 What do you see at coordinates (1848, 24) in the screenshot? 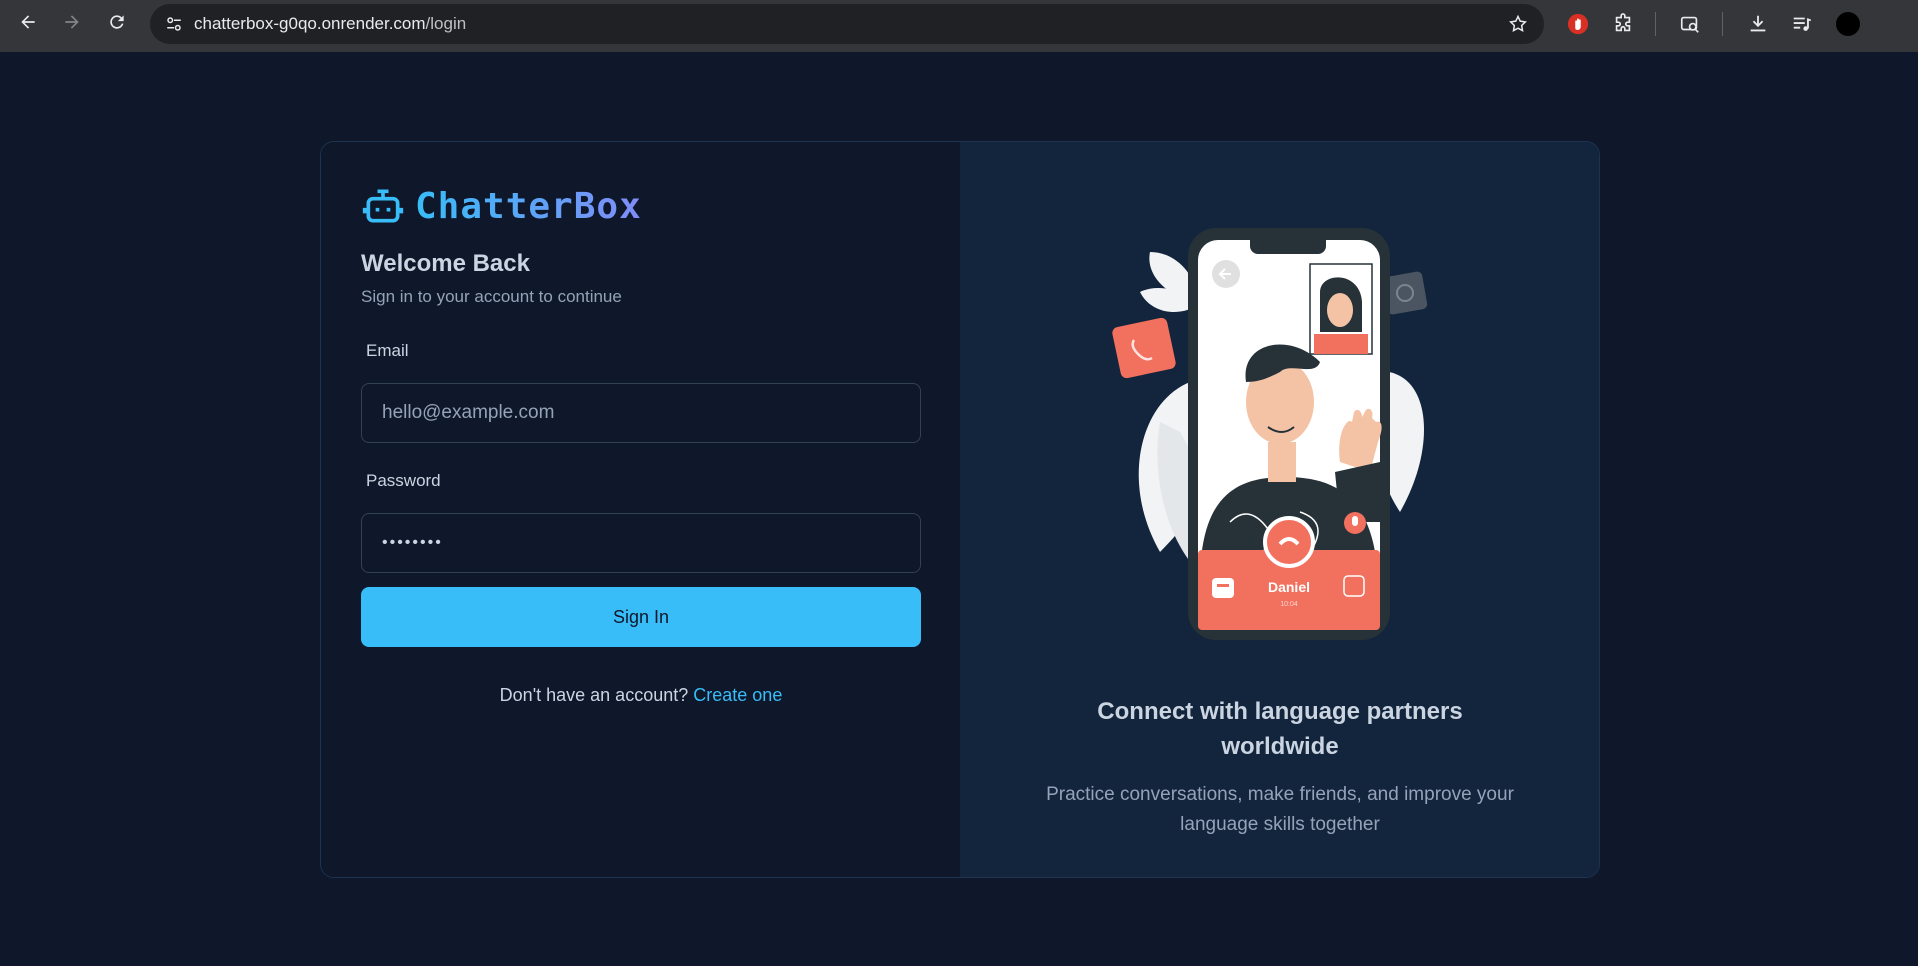
I see `profile-avatar` at bounding box center [1848, 24].